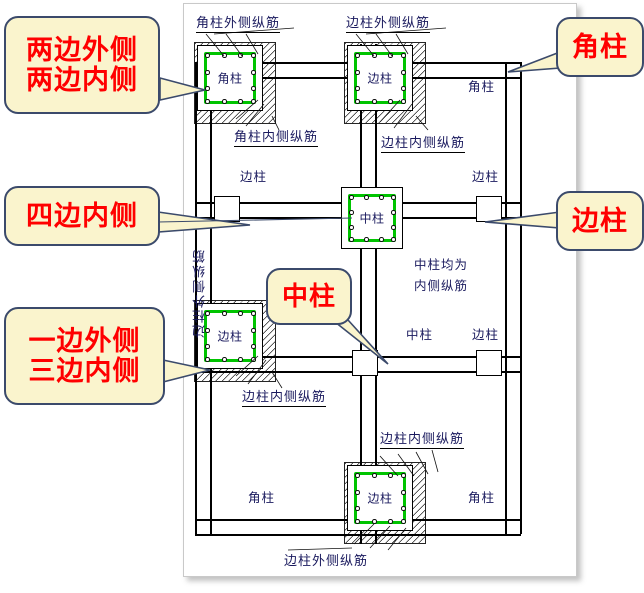 The image size is (644, 593). I want to click on label-corner-bottom-right: 角柱, so click(482, 498).